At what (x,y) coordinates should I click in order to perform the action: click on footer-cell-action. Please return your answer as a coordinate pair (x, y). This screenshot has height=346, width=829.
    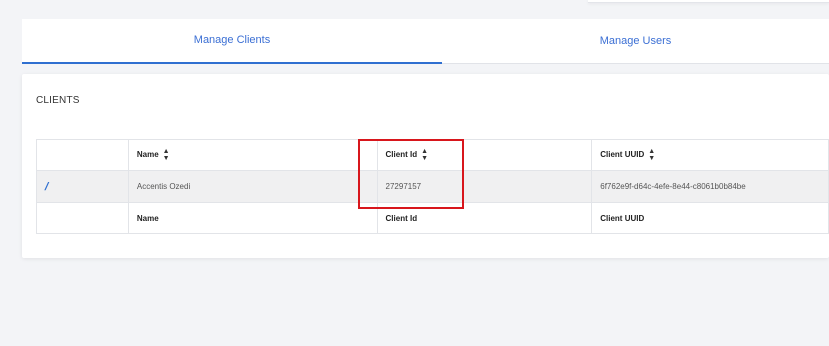
    Looking at the image, I should click on (82, 218).